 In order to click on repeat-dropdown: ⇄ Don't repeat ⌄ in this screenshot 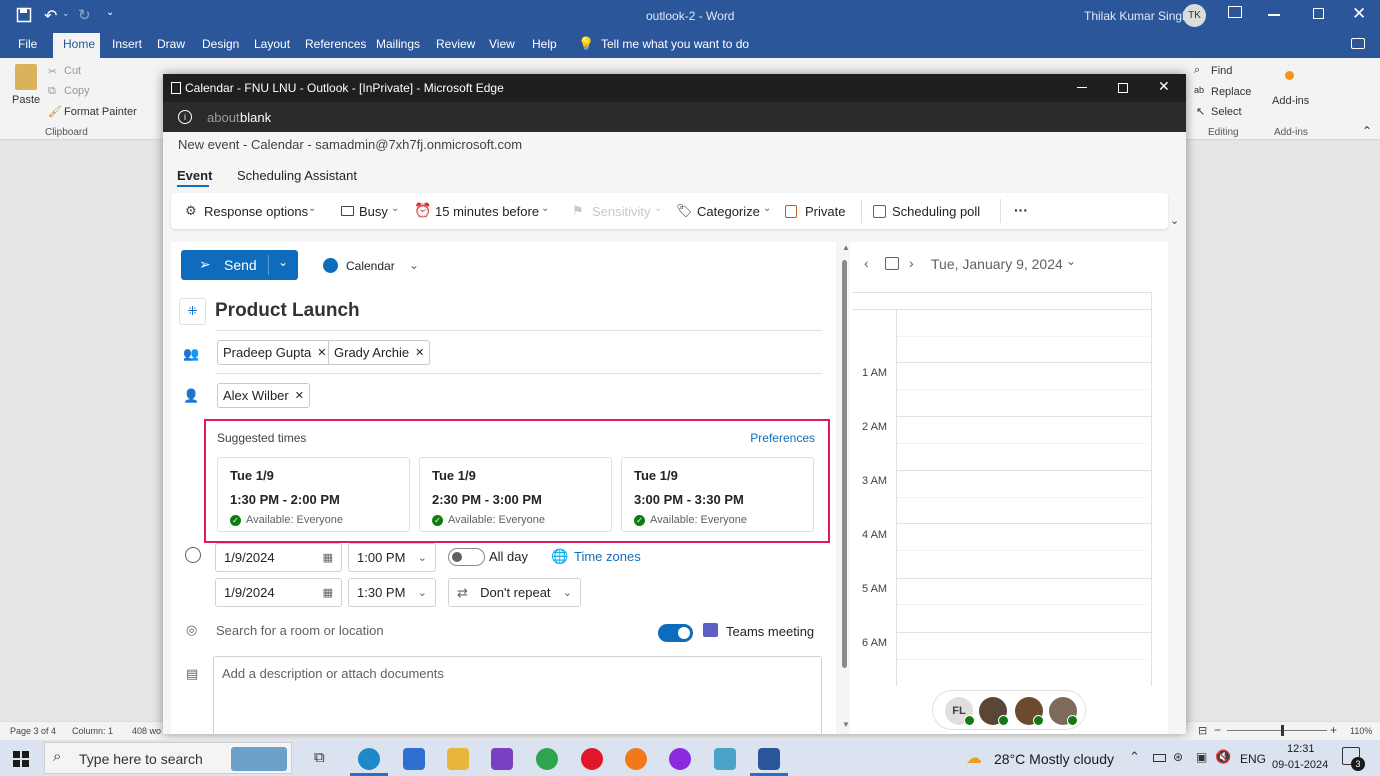, I will do `click(514, 592)`.